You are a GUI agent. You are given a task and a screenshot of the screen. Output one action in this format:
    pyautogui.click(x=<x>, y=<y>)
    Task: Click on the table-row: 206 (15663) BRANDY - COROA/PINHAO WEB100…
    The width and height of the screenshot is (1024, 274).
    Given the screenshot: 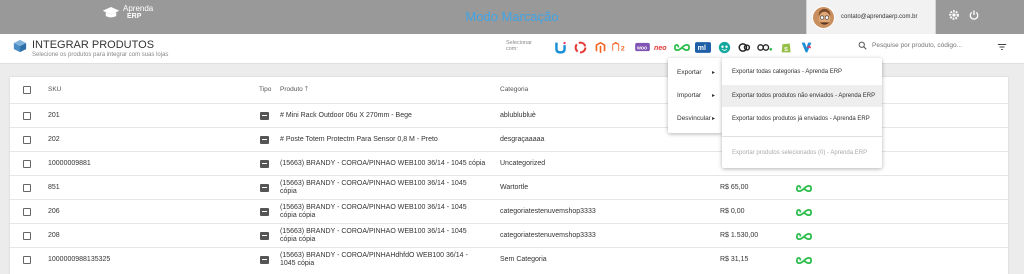 What is the action you would take?
    pyautogui.click(x=509, y=211)
    